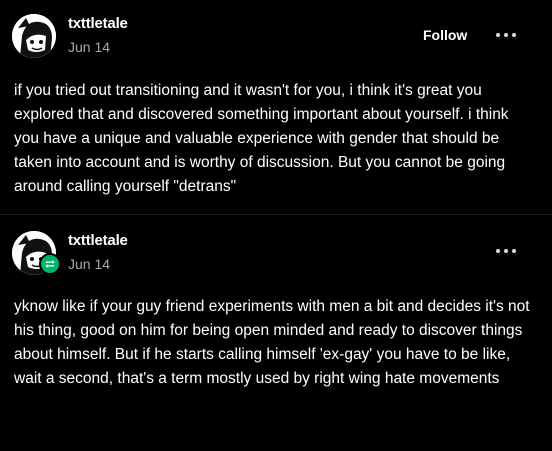  I want to click on follow-button: Follow, so click(445, 35).